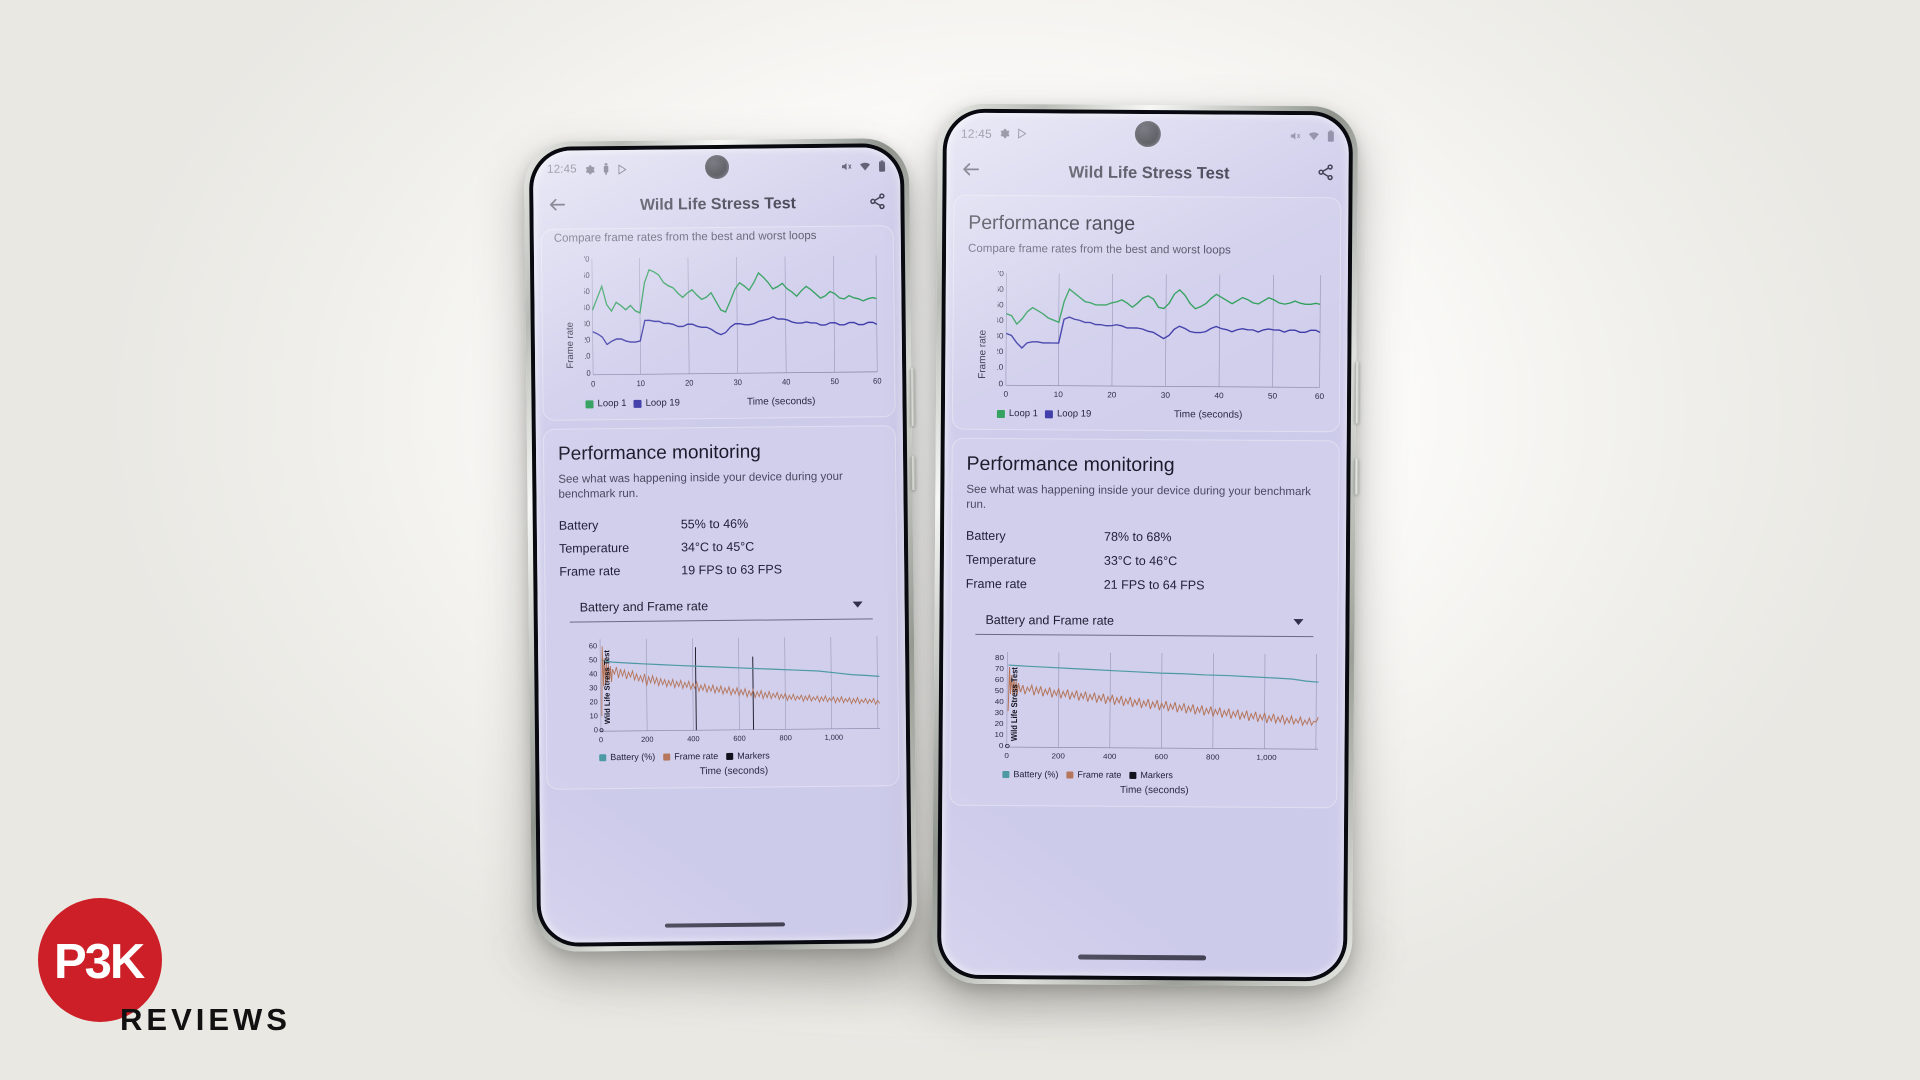  What do you see at coordinates (1001, 560) in the screenshot?
I see `row-key-temperature: Temperature` at bounding box center [1001, 560].